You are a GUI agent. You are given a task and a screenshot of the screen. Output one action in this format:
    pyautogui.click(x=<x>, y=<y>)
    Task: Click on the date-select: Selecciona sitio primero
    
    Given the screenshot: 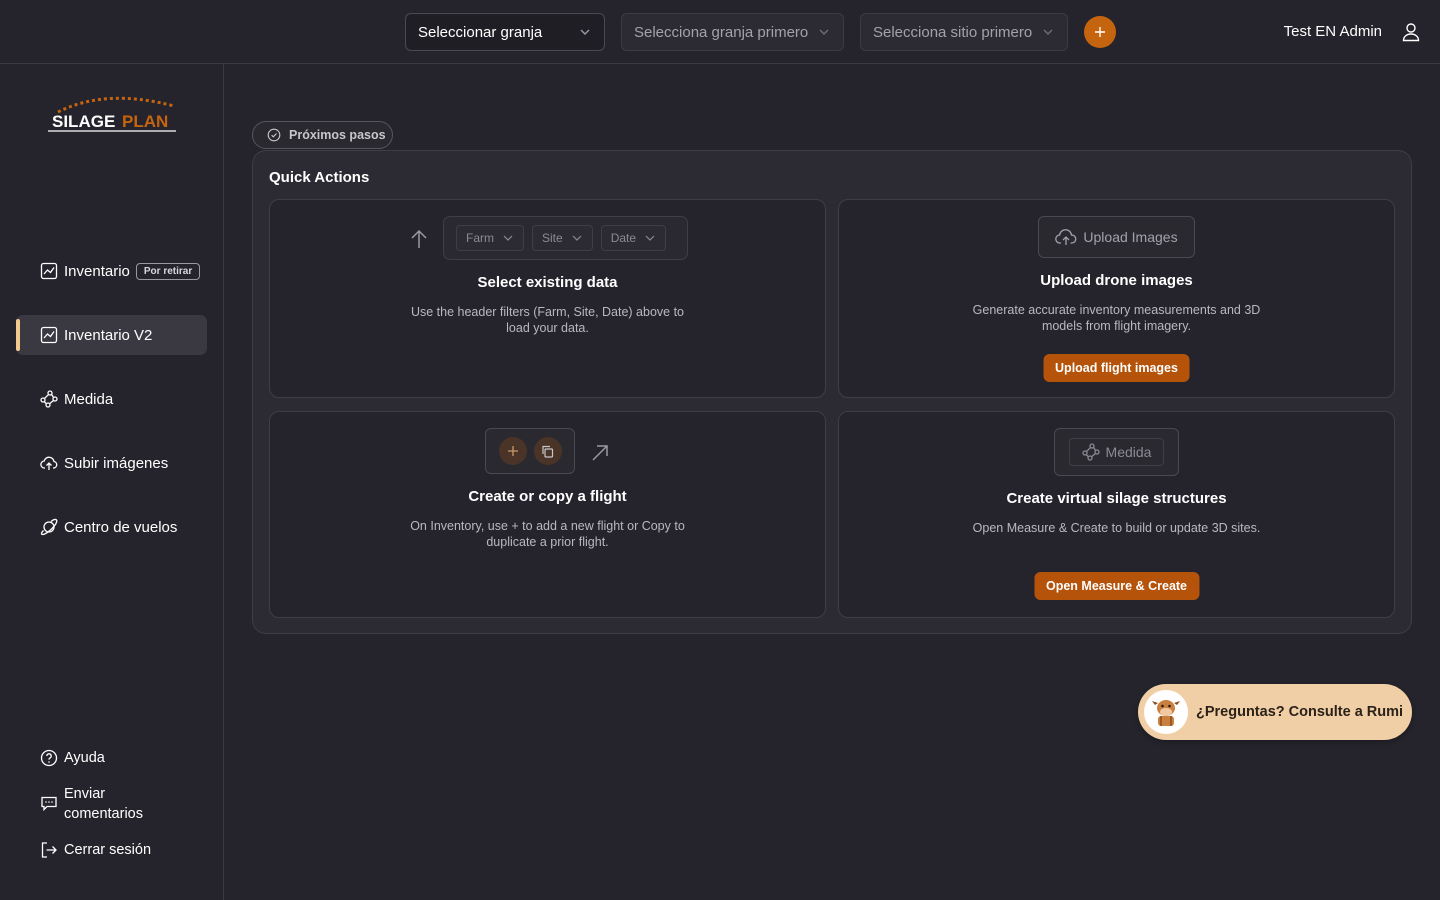 What is the action you would take?
    pyautogui.click(x=964, y=32)
    